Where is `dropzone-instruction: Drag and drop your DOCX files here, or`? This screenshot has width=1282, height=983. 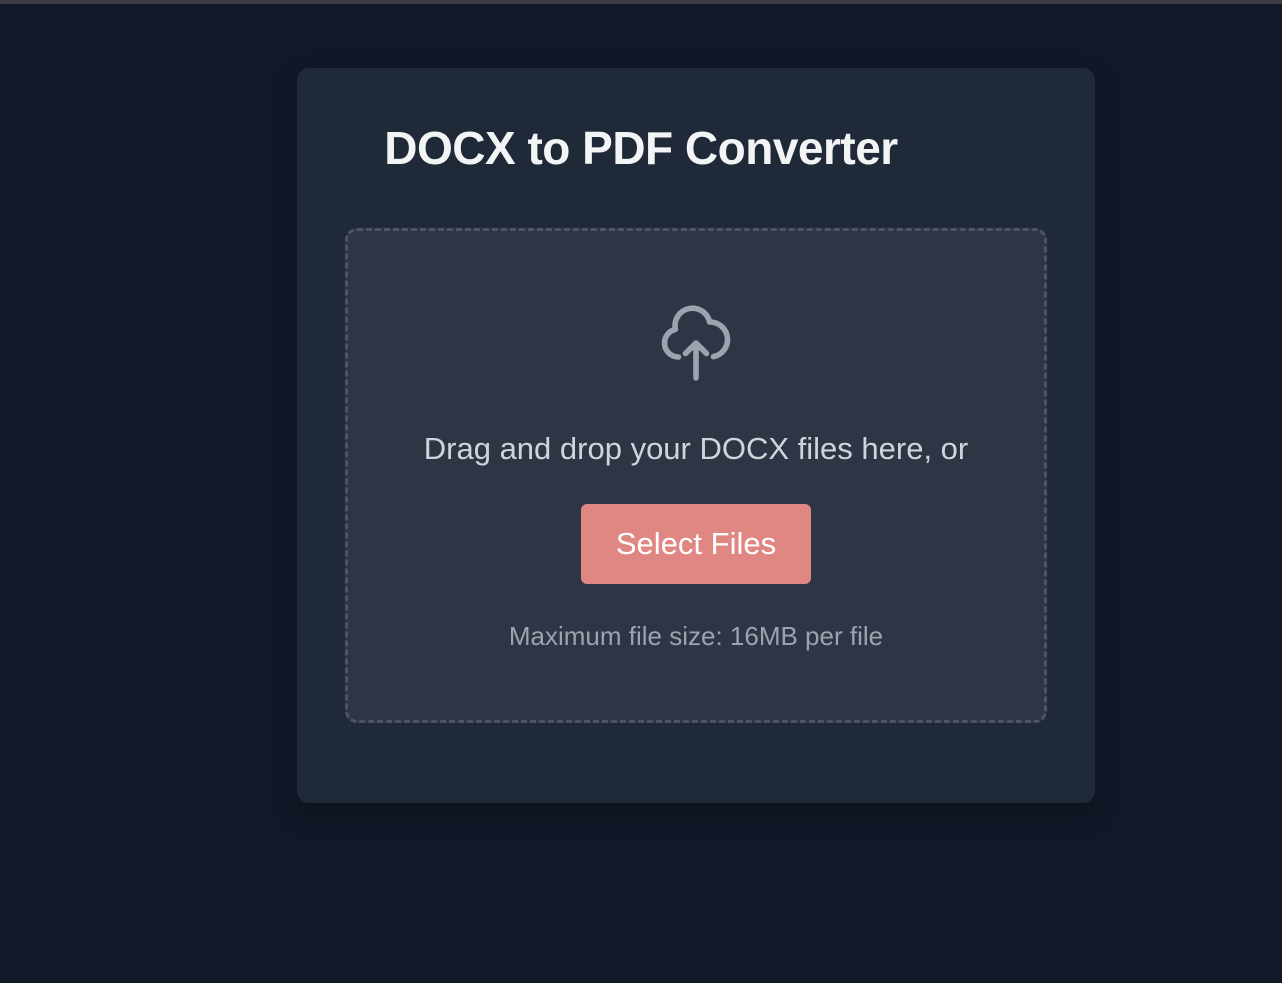 dropzone-instruction: Drag and drop your DOCX files here, or is located at coordinates (696, 448).